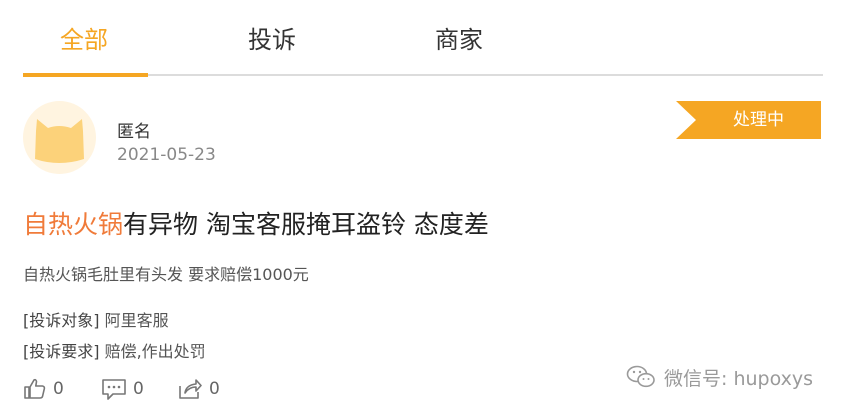 The width and height of the screenshot is (846, 415). I want to click on like-button: 0, so click(43, 389).